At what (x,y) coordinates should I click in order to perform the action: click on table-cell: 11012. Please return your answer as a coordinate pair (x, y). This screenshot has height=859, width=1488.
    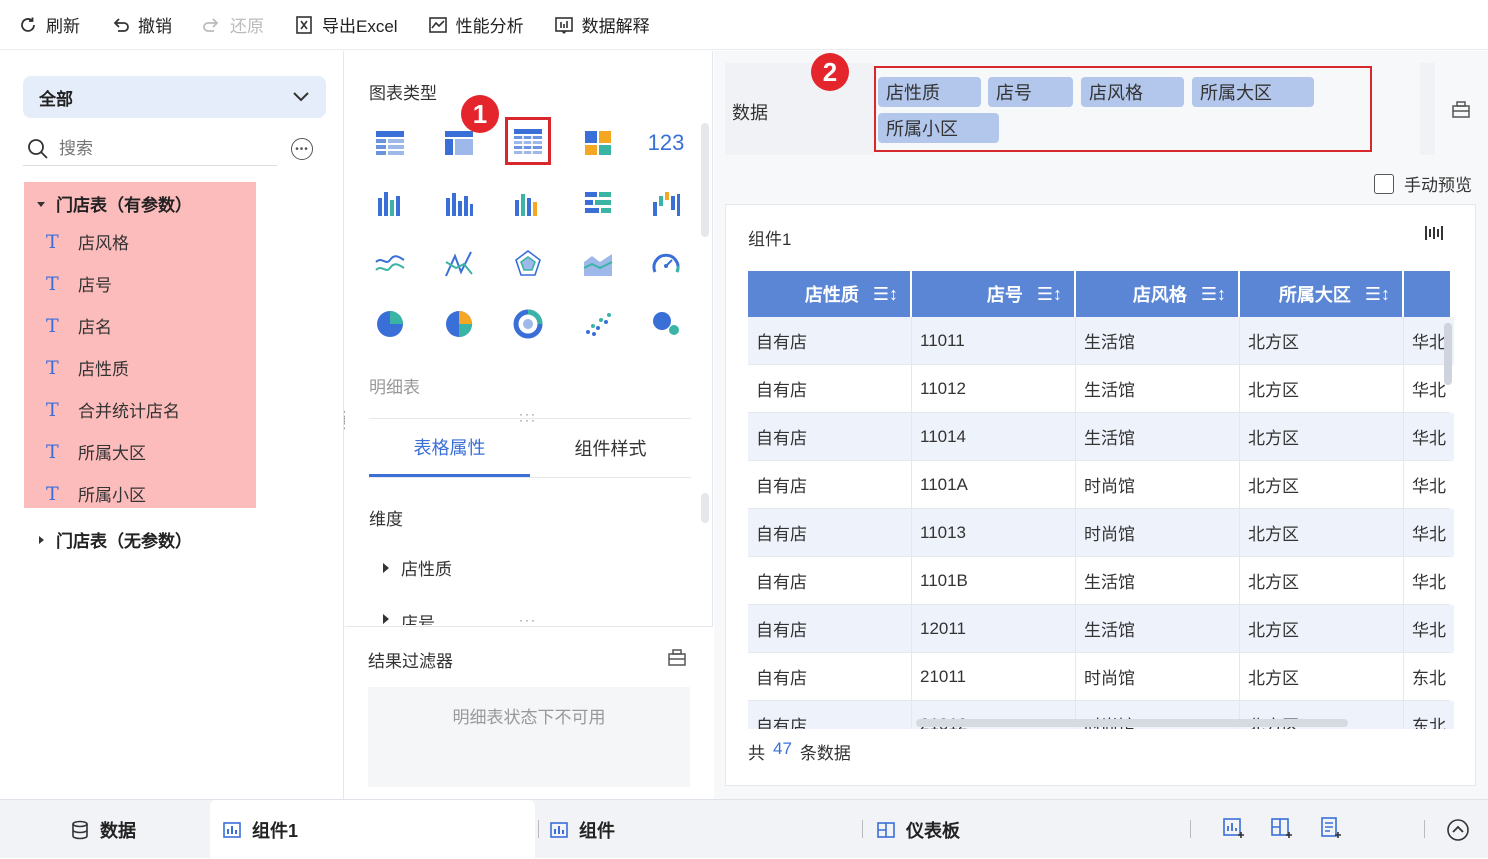
    Looking at the image, I should click on (994, 389).